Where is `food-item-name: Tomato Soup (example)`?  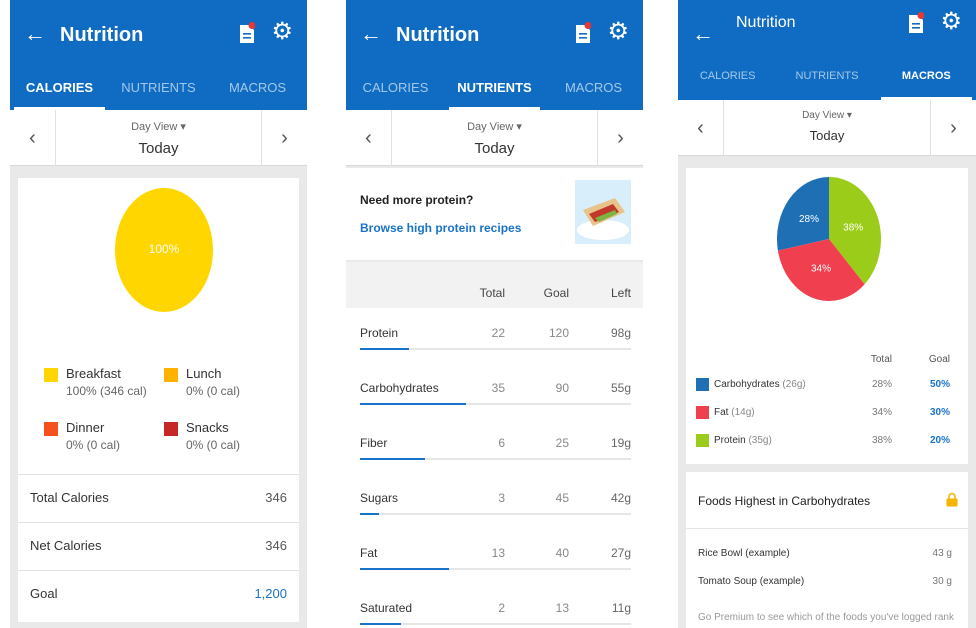 food-item-name: Tomato Soup (example) is located at coordinates (751, 581).